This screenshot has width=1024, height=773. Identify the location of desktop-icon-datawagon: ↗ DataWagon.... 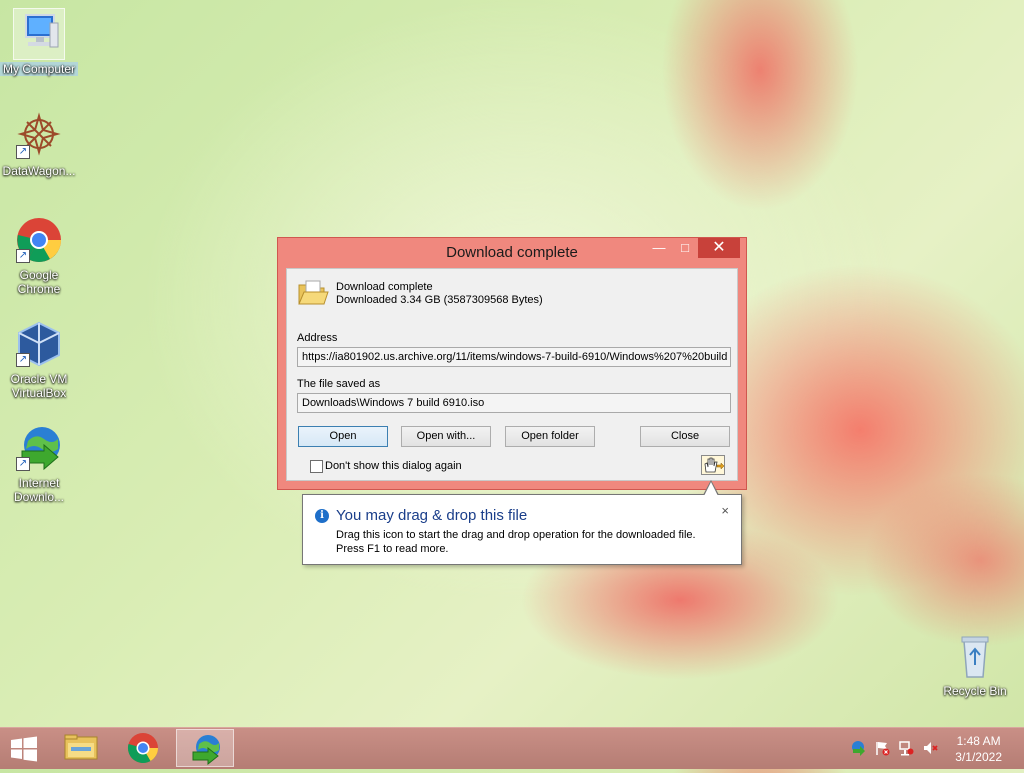
(39, 144).